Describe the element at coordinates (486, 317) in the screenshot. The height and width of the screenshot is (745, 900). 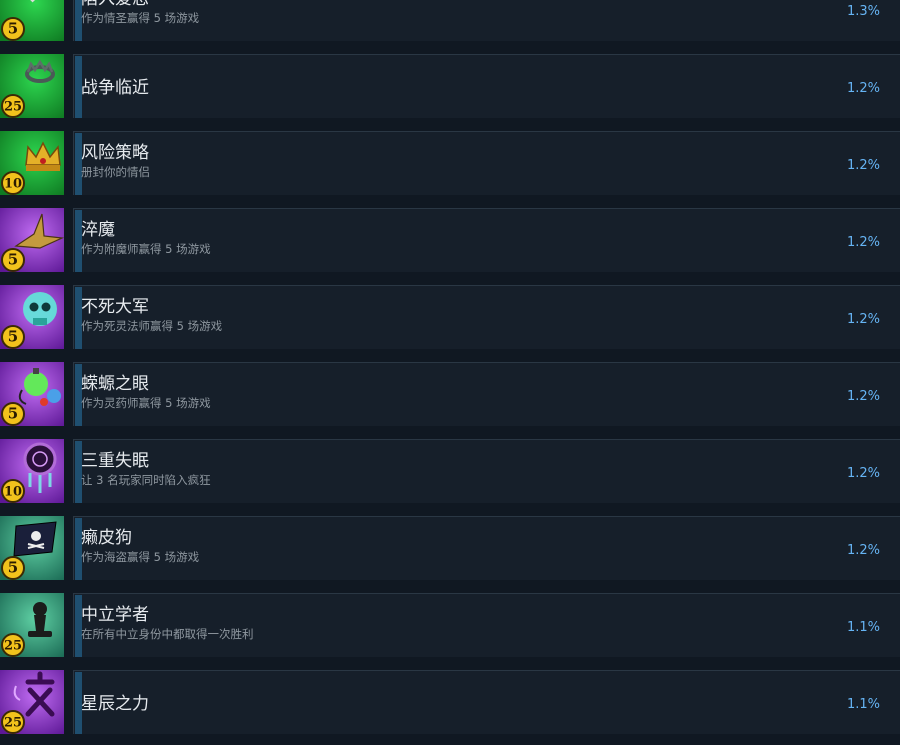
I see `achievement-card: 不死大军作为死灵法师赢得 5 场游戏 1.2%` at that location.